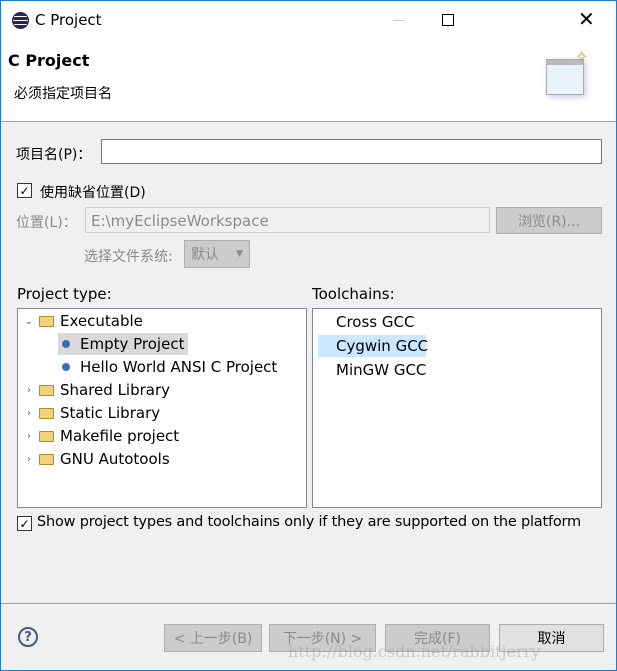 This screenshot has height=671, width=617. What do you see at coordinates (213, 638) in the screenshot?
I see `back-button: < 上一步(B)` at bounding box center [213, 638].